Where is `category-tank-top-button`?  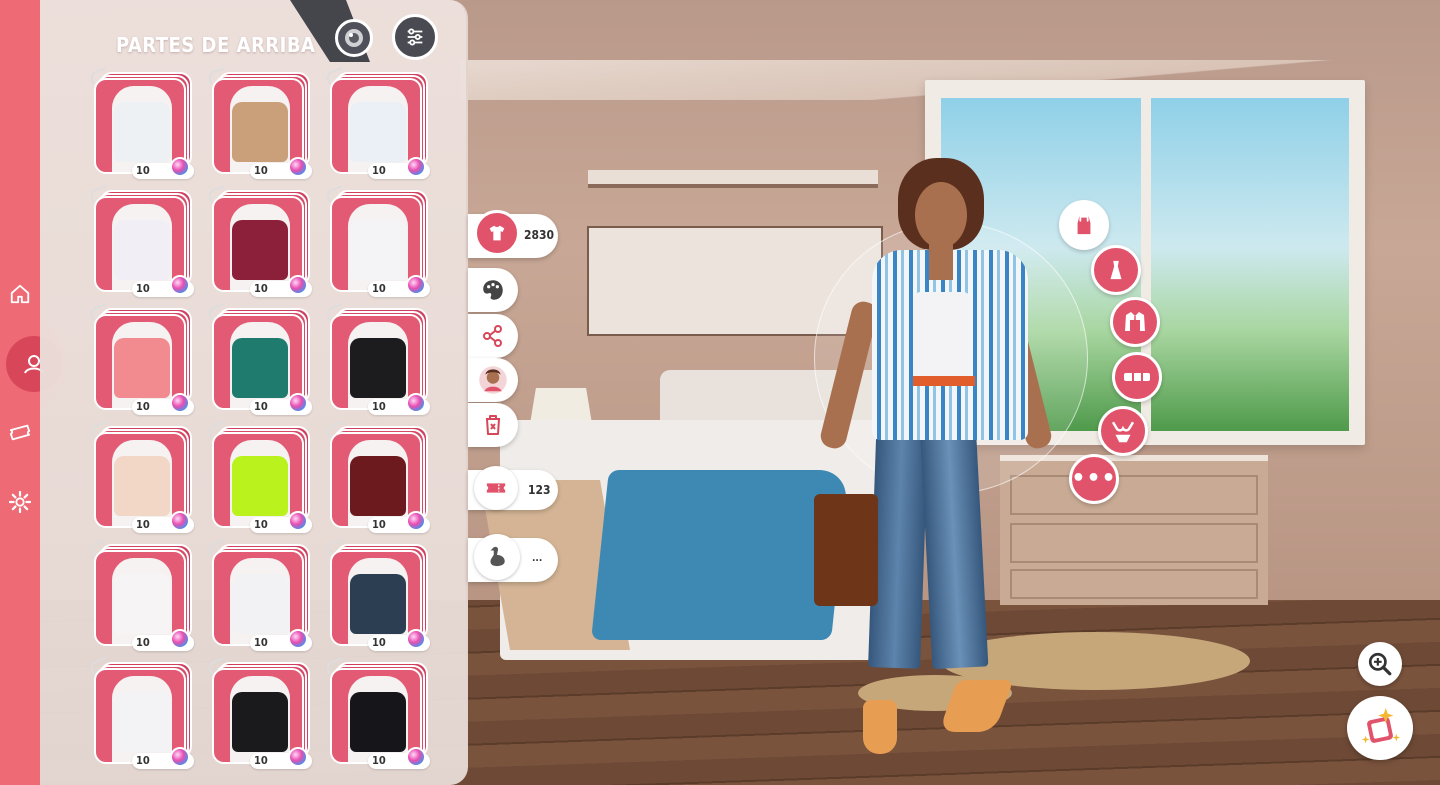
category-tank-top-button is located at coordinates (1084, 225).